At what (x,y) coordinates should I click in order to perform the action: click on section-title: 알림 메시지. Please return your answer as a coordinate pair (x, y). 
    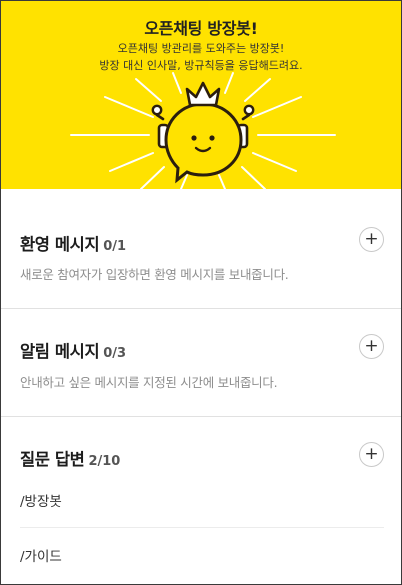
    Looking at the image, I should click on (60, 351).